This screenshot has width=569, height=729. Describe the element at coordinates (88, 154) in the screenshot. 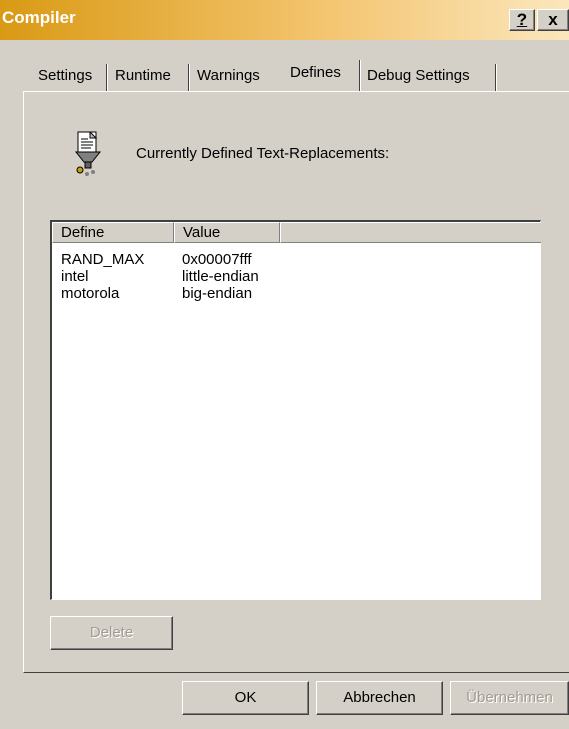

I see `document-funnel-icon` at that location.